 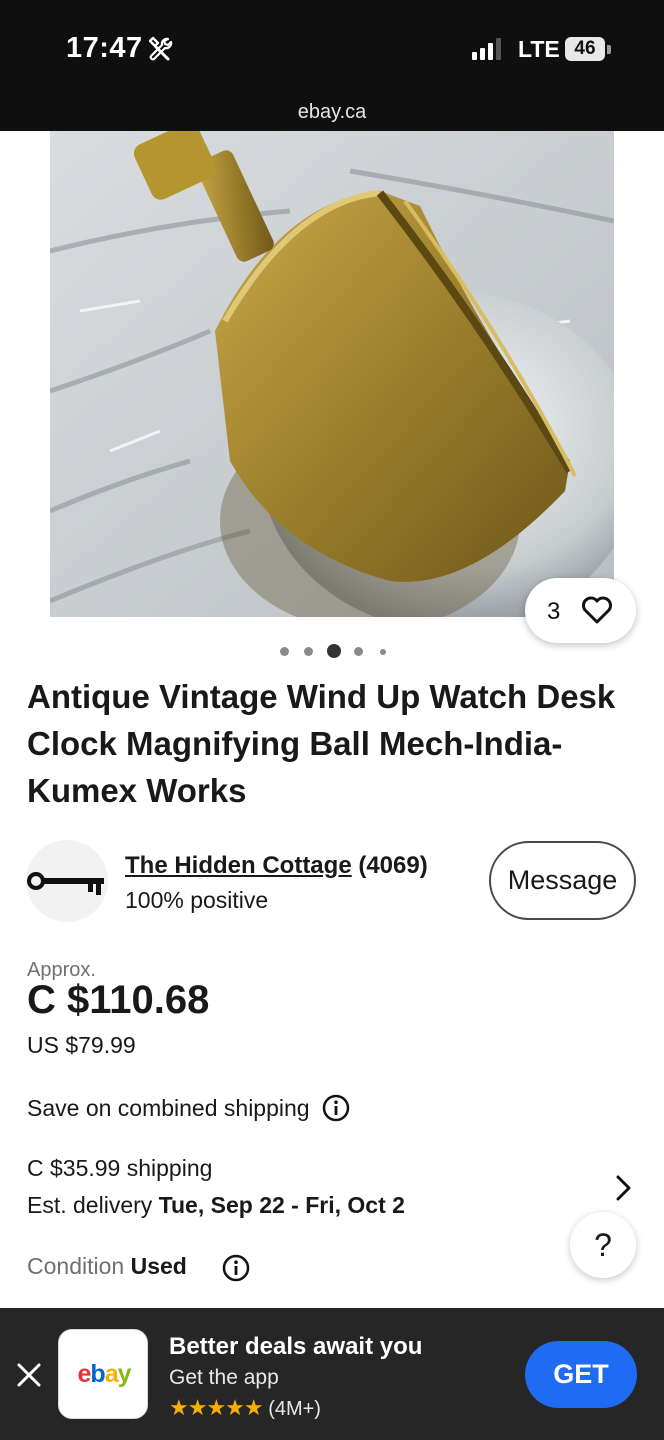 What do you see at coordinates (238, 865) in the screenshot?
I see `seller-name-link: The Hidden Cottage` at bounding box center [238, 865].